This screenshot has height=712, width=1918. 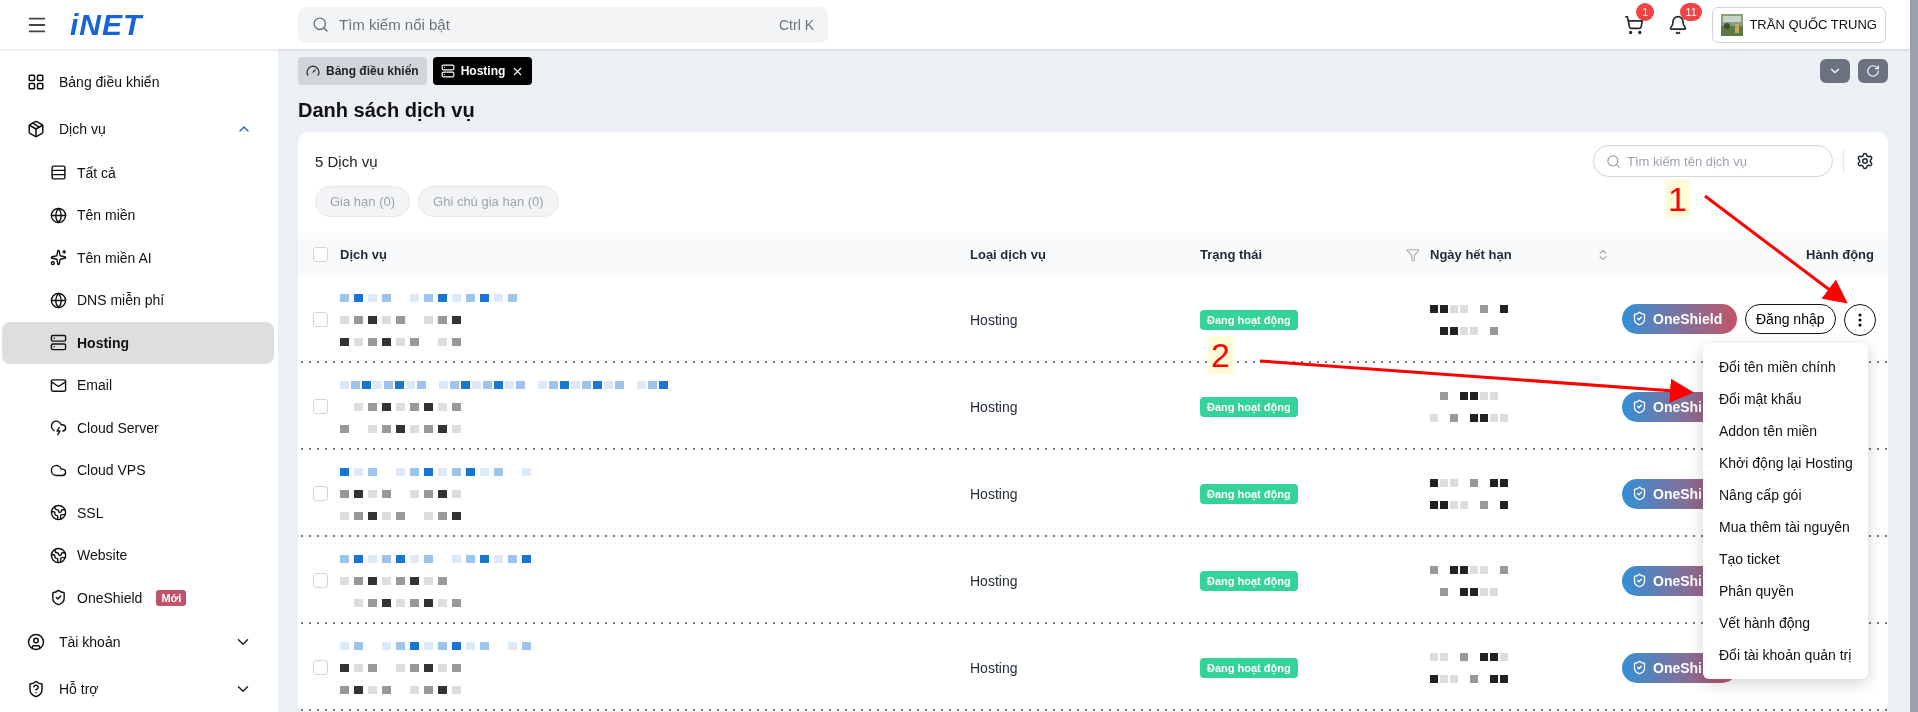 What do you see at coordinates (109, 82) in the screenshot?
I see `sidebar-item-label: Bảng điều khiển` at bounding box center [109, 82].